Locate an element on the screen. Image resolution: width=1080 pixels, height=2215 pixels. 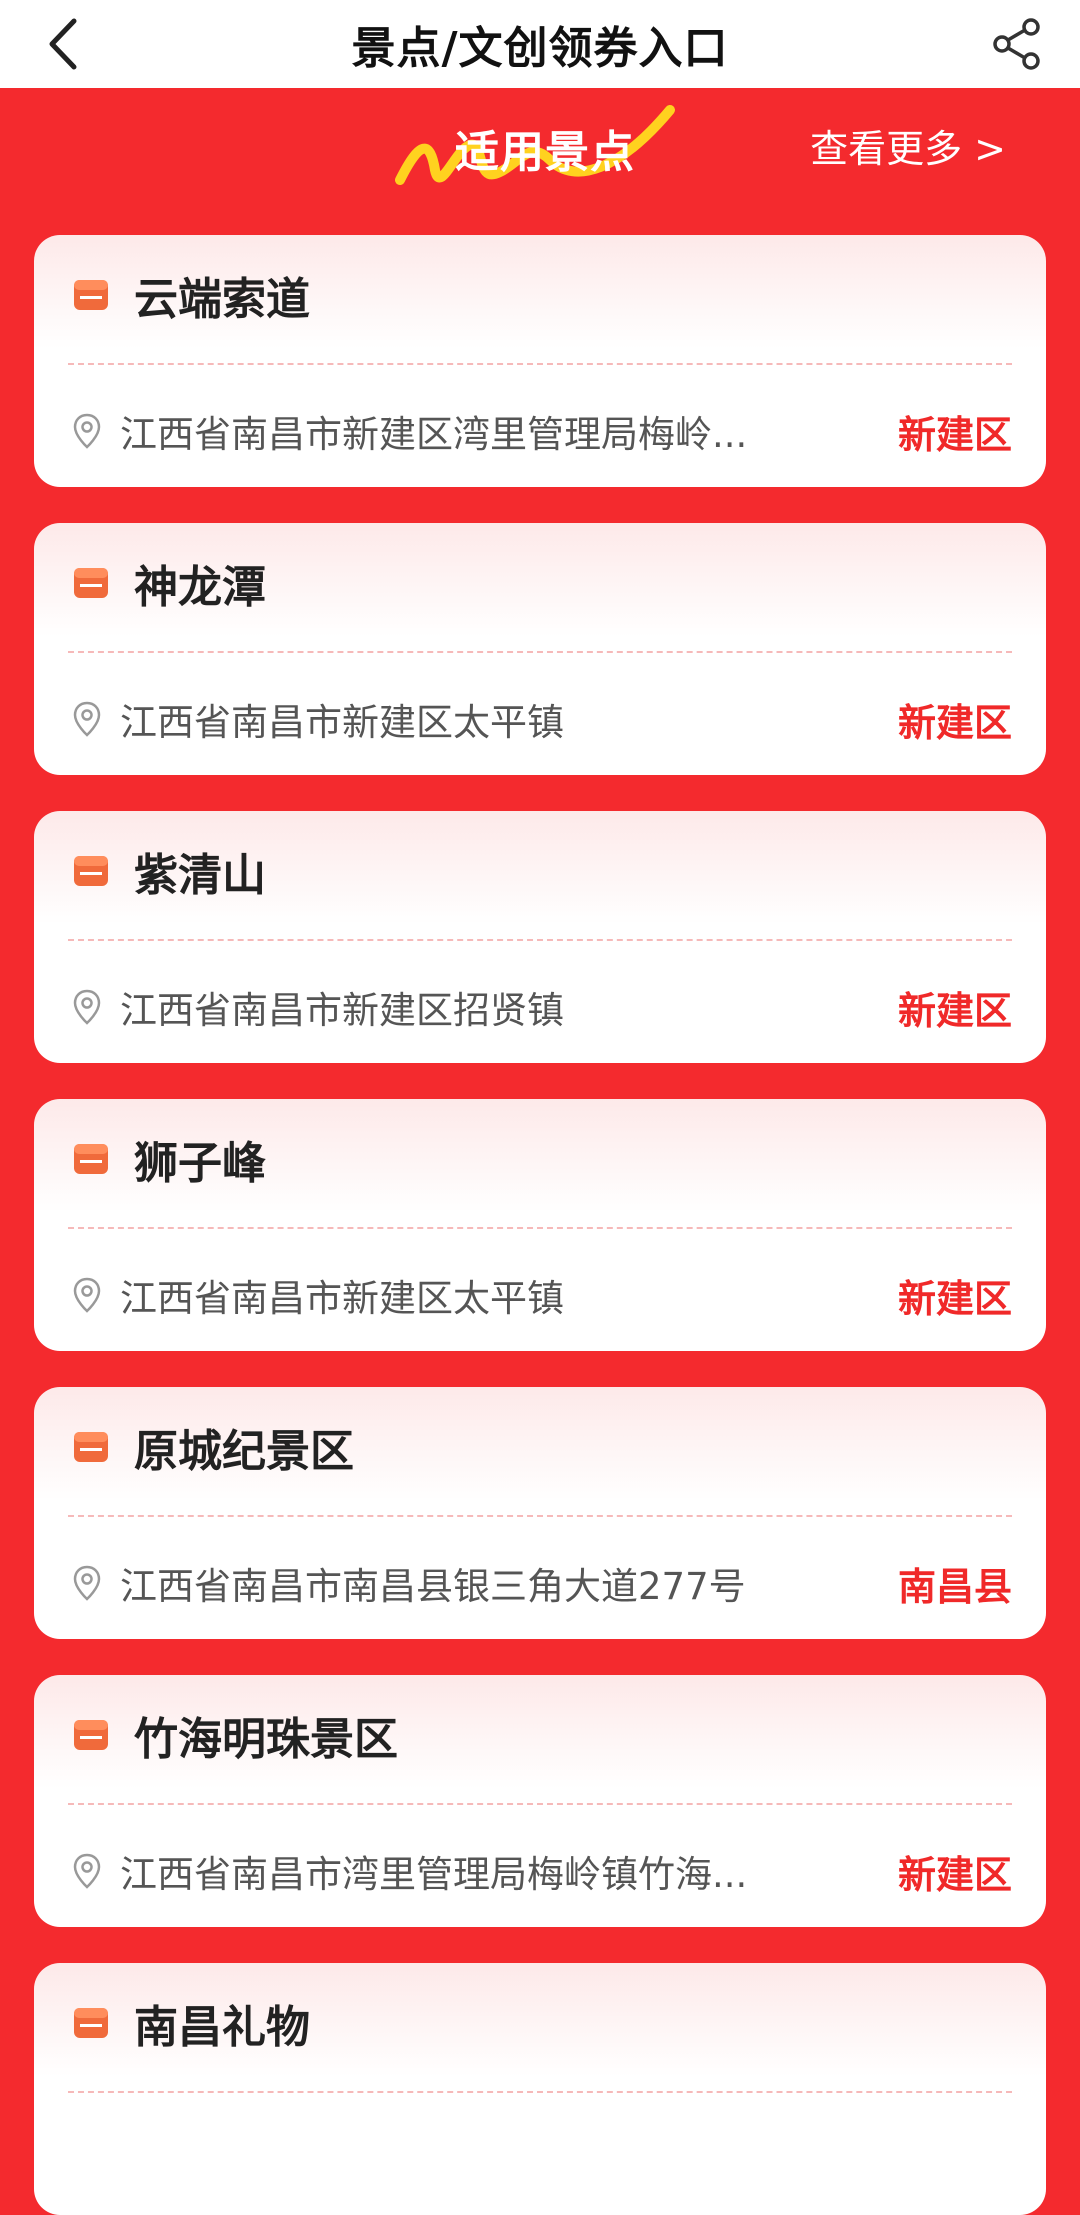
scenic-name: 云端索道 is located at coordinates (222, 299).